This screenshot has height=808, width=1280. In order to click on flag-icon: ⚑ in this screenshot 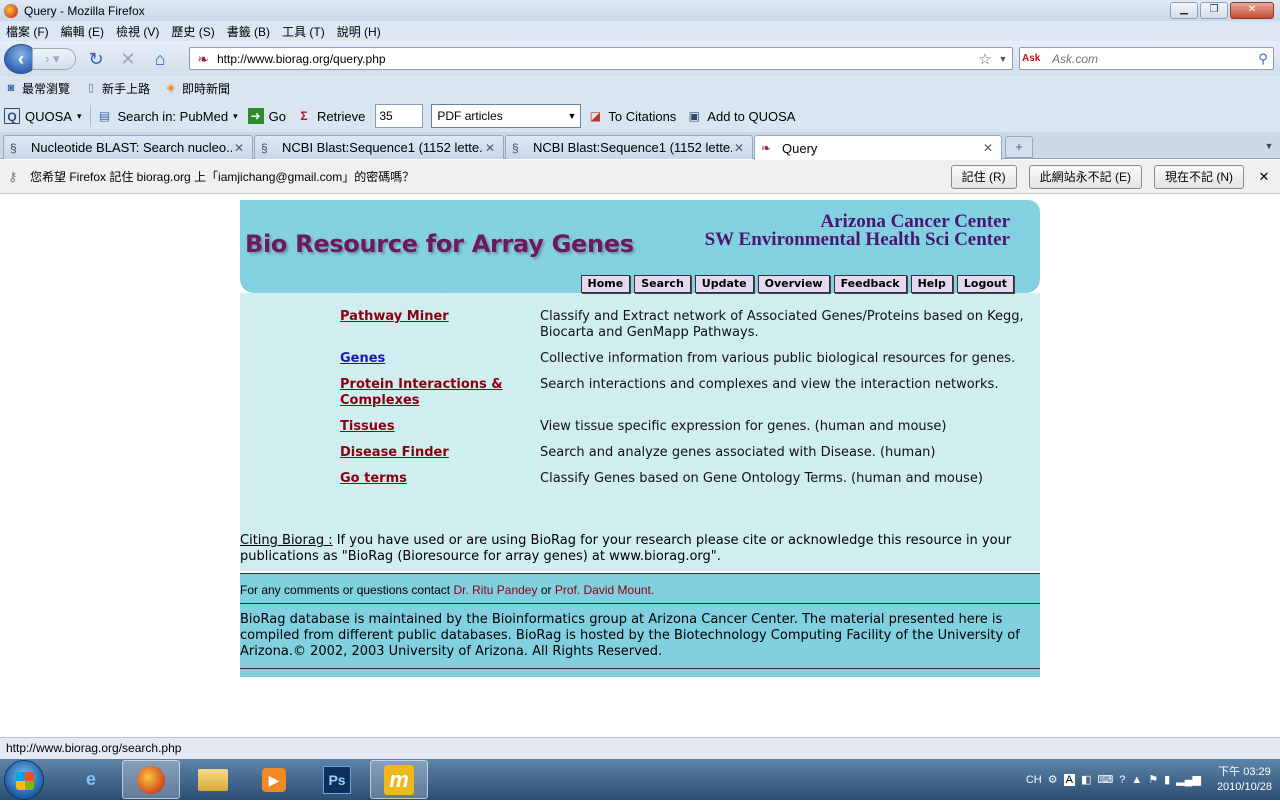, I will do `click(1153, 779)`.